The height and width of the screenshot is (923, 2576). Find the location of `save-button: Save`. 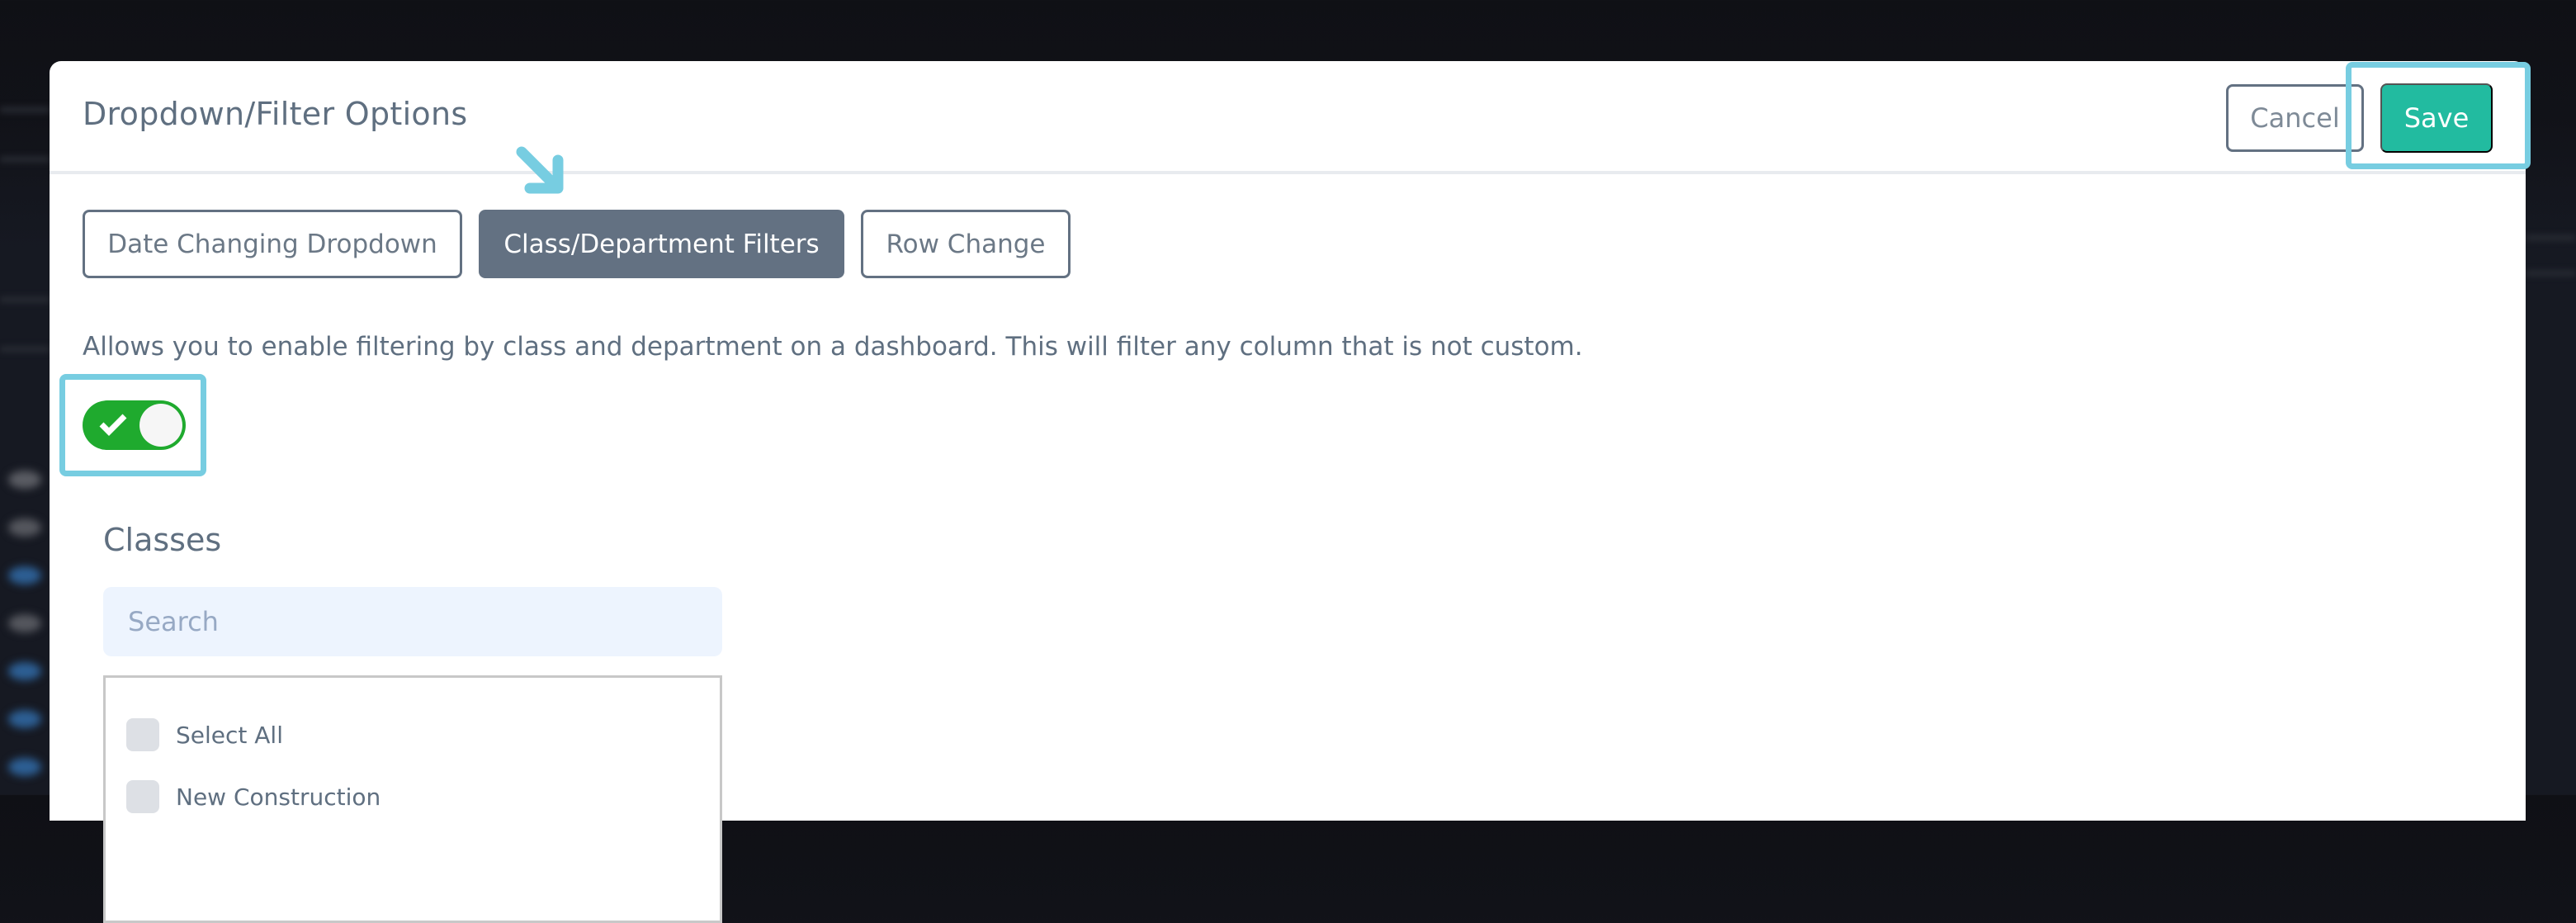

save-button: Save is located at coordinates (2436, 118).